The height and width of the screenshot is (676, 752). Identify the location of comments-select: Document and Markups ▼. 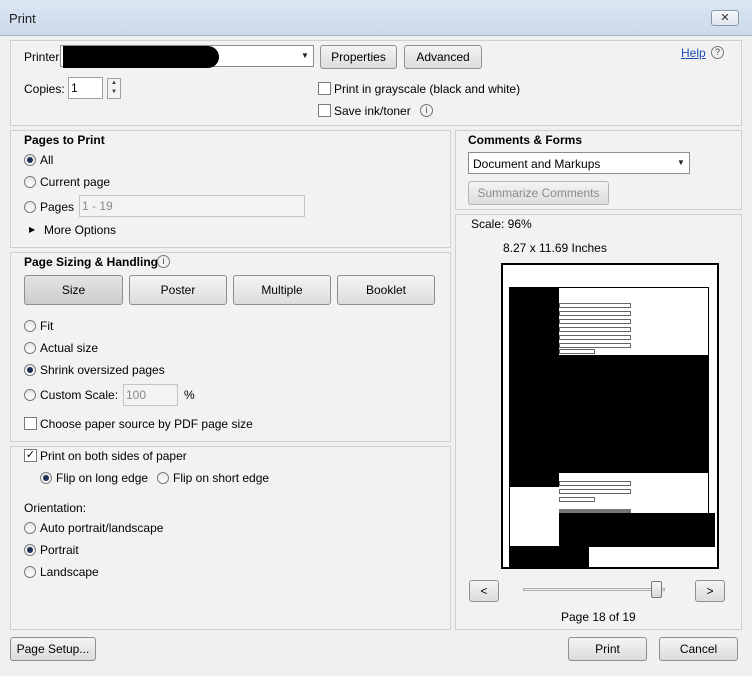
(579, 163).